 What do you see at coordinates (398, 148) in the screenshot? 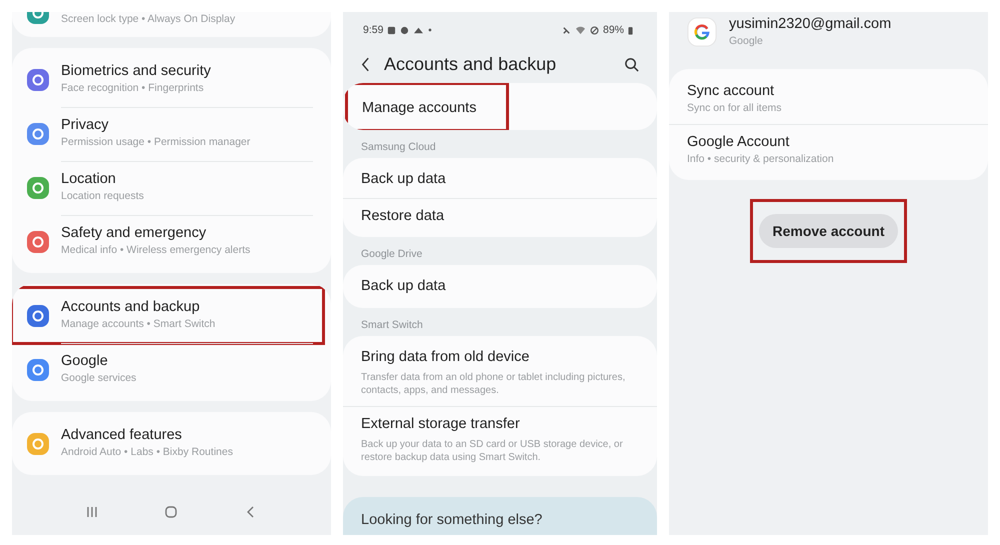
I see `section-label: Samsung Cloud` at bounding box center [398, 148].